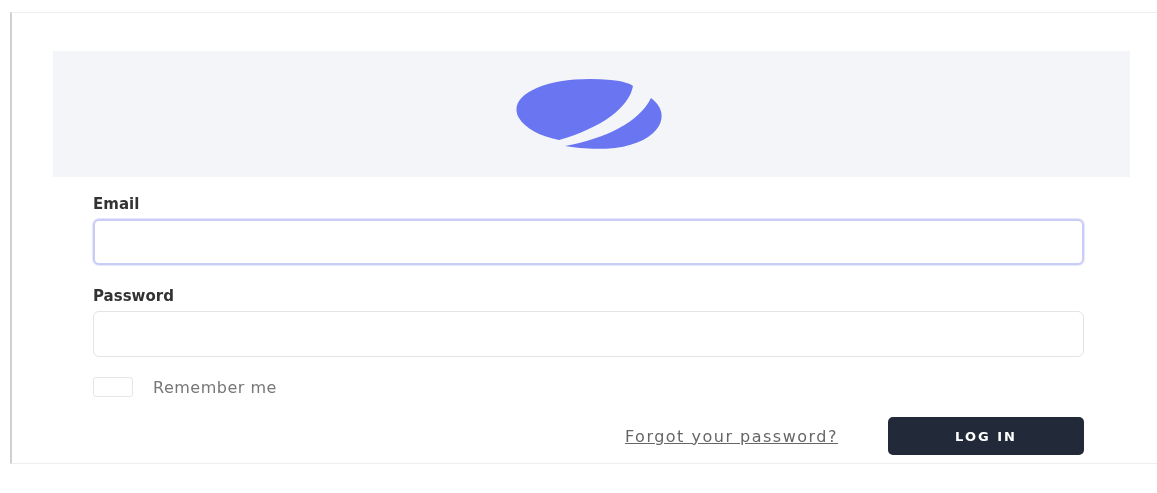 This screenshot has height=493, width=1157. Describe the element at coordinates (113, 387) in the screenshot. I see `checkbox` at that location.